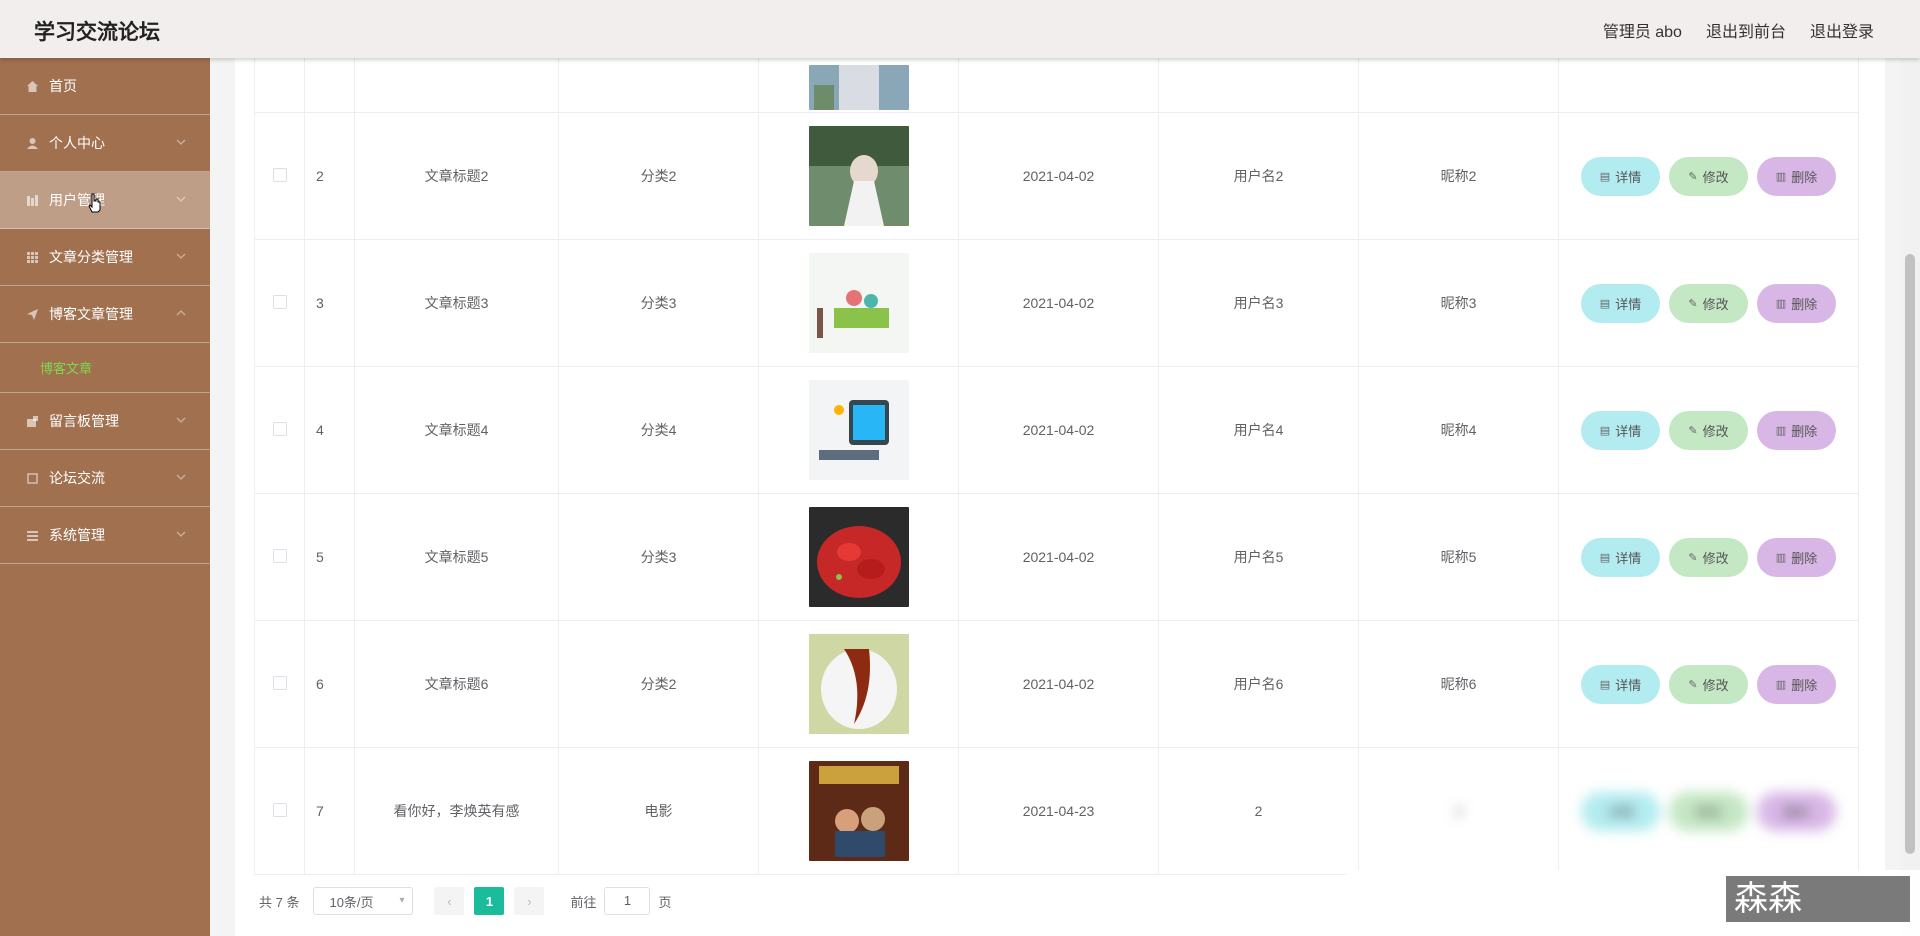 Image resolution: width=1920 pixels, height=936 pixels. Describe the element at coordinates (105, 421) in the screenshot. I see `sidebar-item-message-board: 留言板管理` at that location.